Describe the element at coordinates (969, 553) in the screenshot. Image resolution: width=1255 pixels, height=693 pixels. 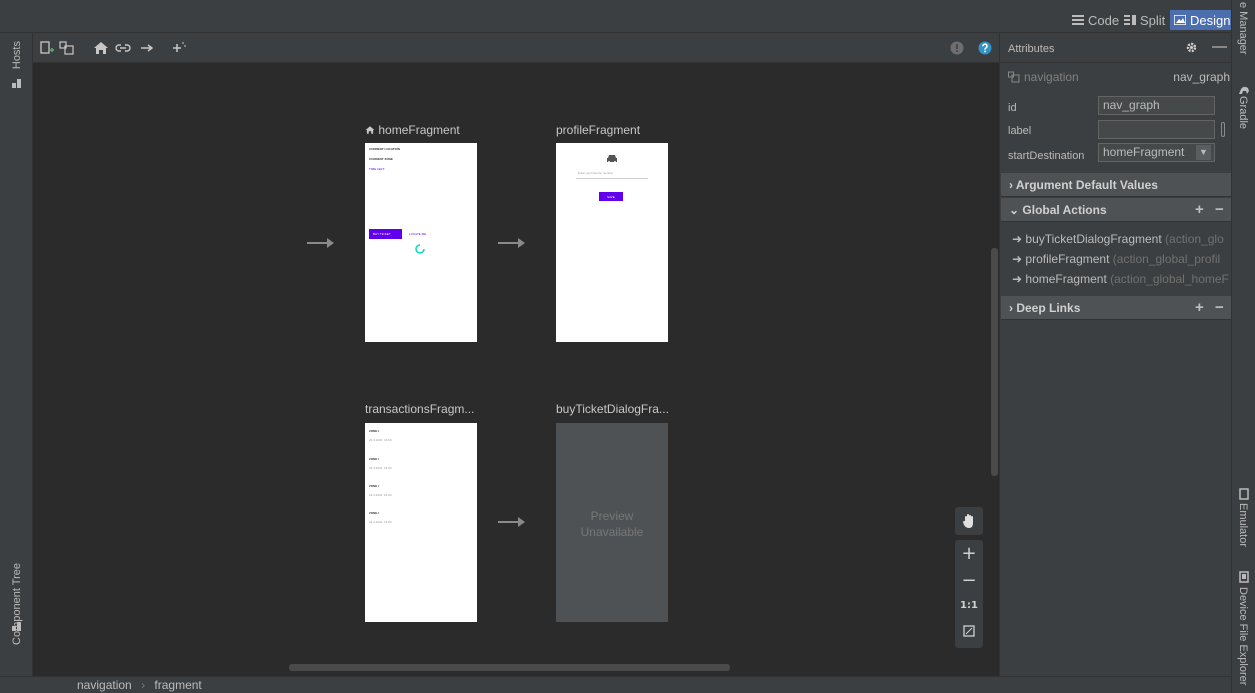
I see `zoom-in-button: +` at that location.